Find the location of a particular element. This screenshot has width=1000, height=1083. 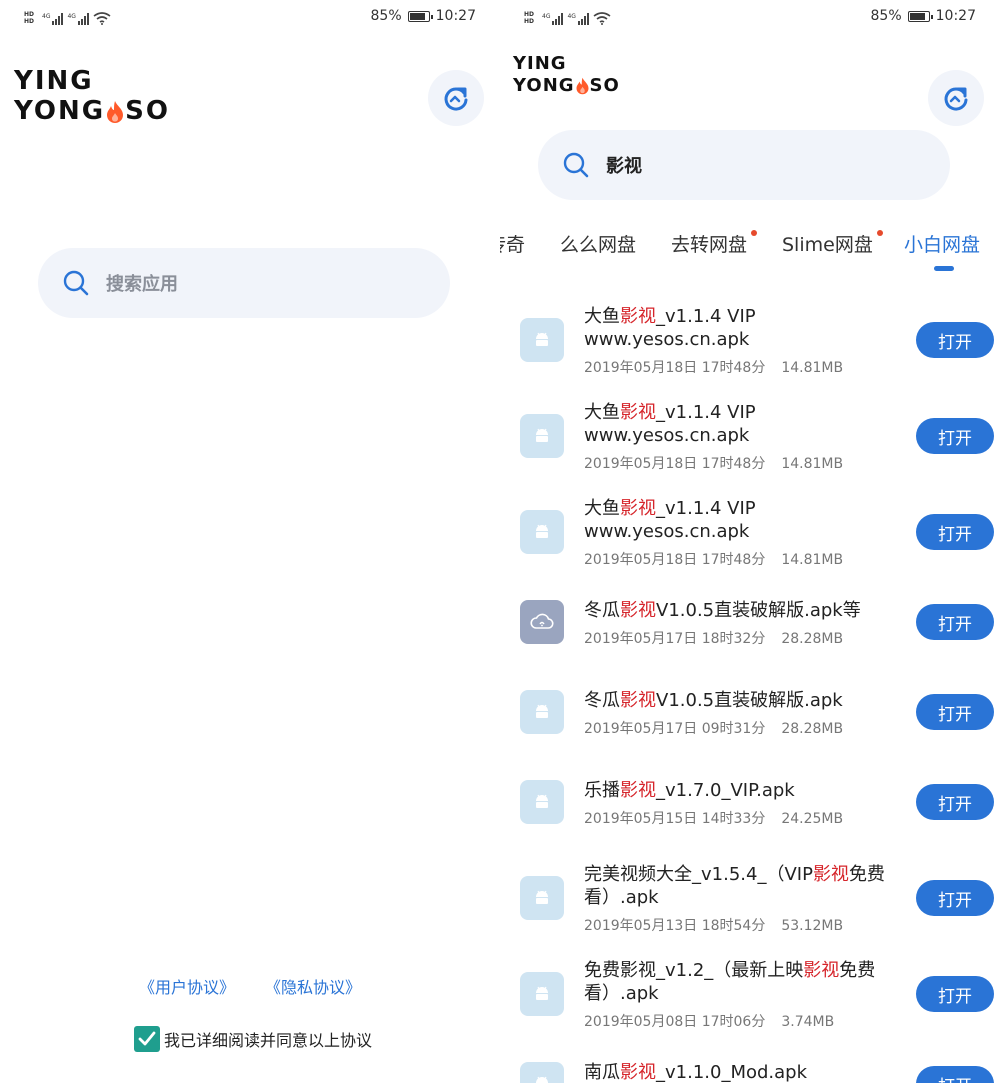

result-date: 2019年05月17日 18时32分 is located at coordinates (675, 638).